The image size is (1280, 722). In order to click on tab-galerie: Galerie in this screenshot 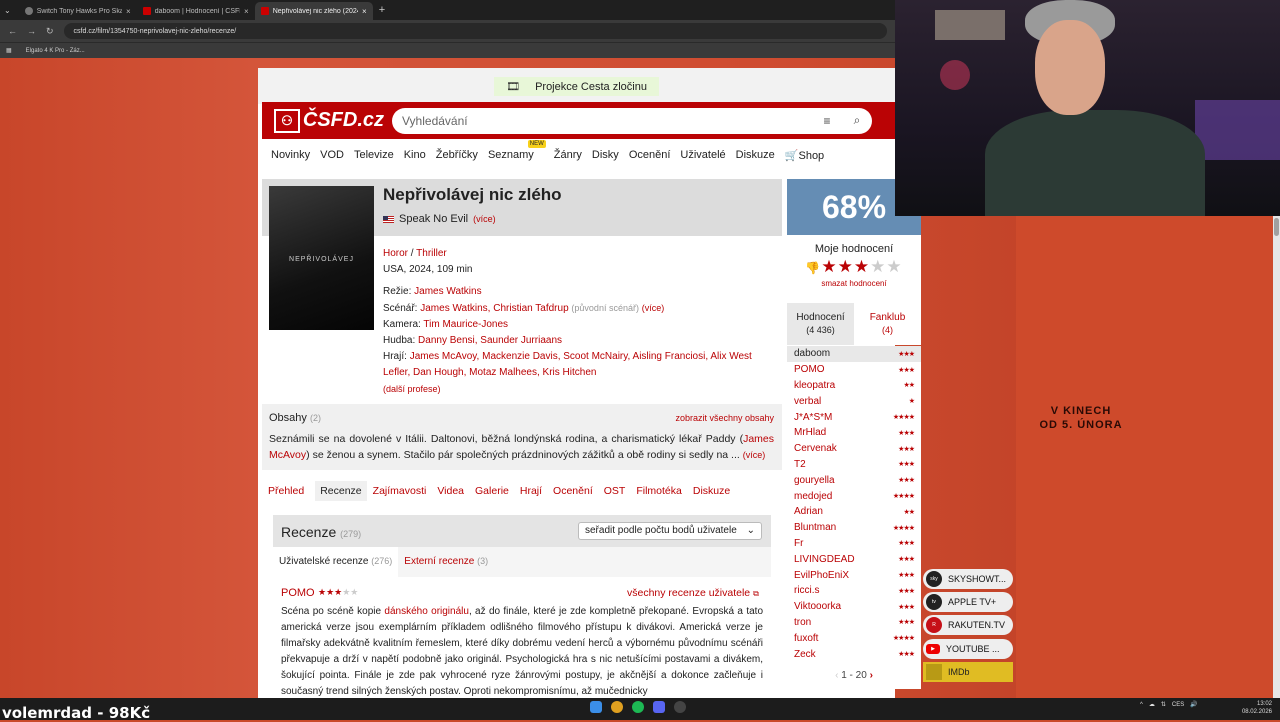, I will do `click(492, 491)`.